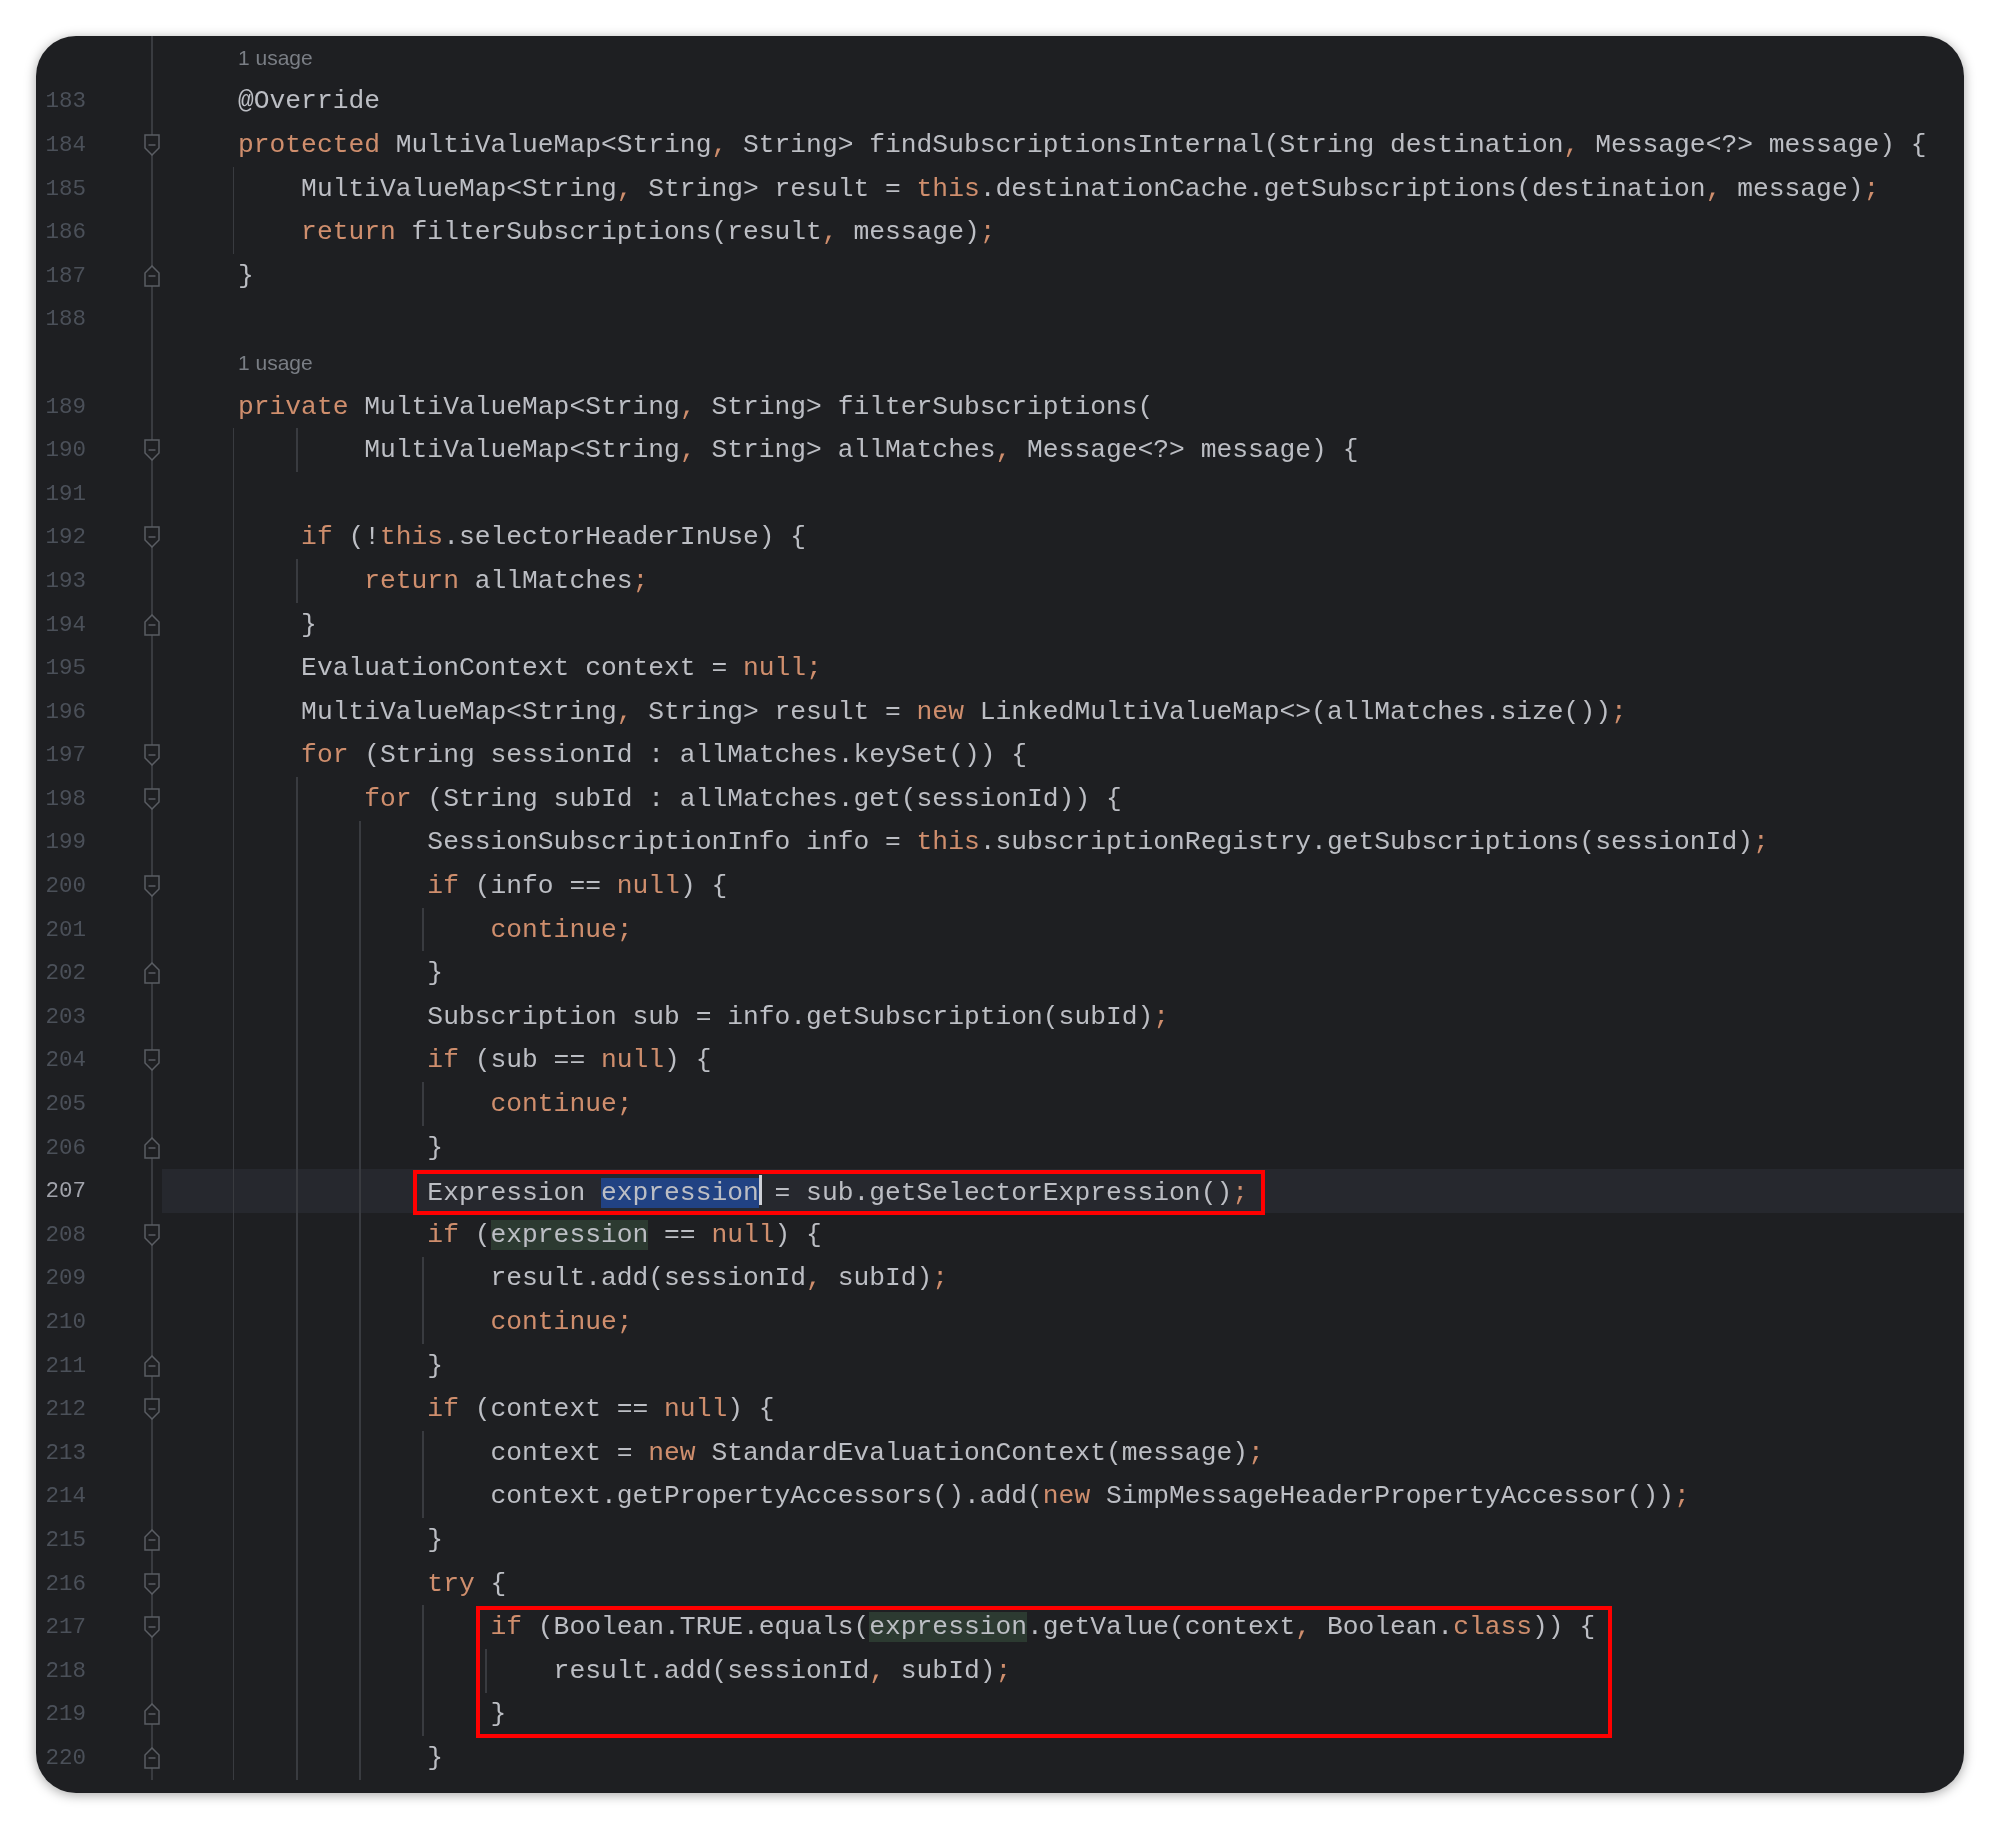  I want to click on code-line: if (!this.selectorHeaderInUse) {, so click(553, 537).